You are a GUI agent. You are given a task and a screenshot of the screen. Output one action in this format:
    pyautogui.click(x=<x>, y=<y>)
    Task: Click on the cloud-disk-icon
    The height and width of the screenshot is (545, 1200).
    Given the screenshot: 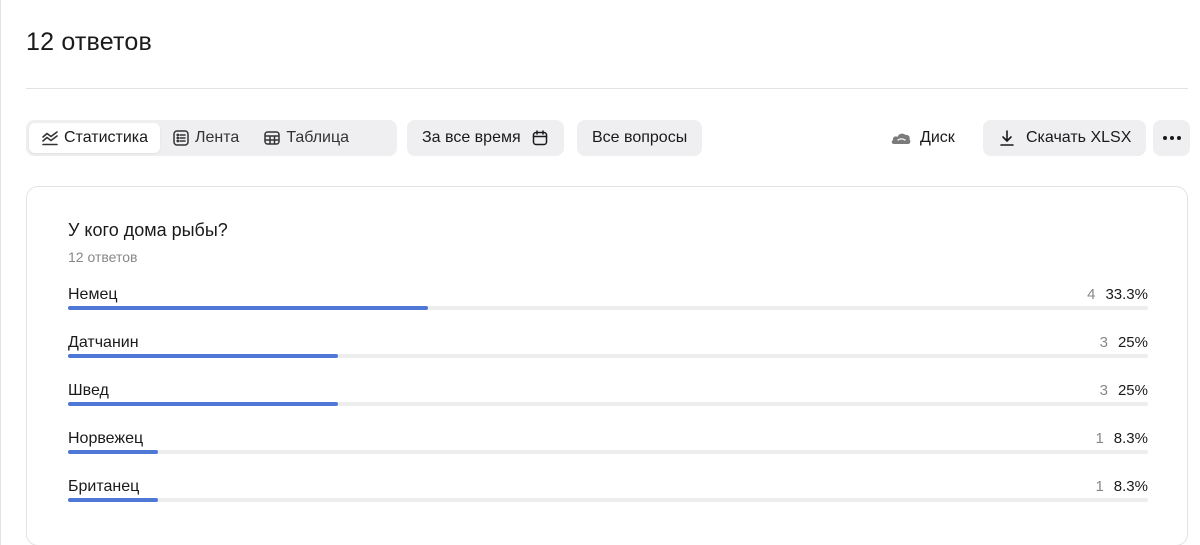 What is the action you would take?
    pyautogui.click(x=901, y=138)
    